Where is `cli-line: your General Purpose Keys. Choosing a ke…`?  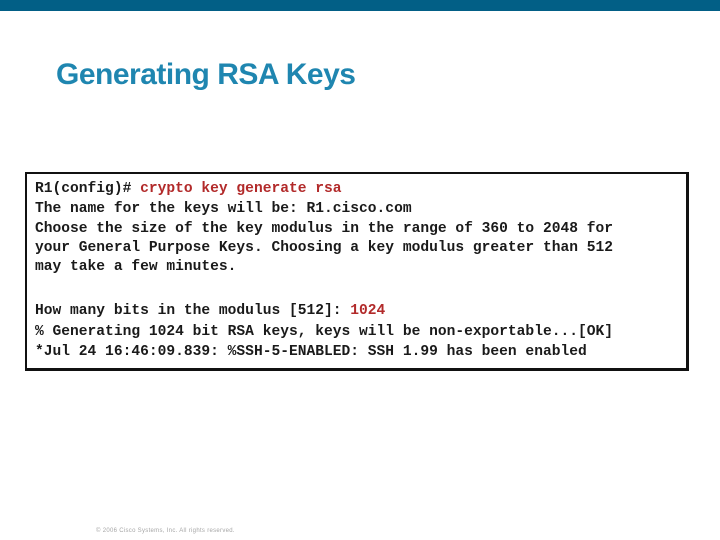 cli-line: your General Purpose Keys. Choosing a ke… is located at coordinates (324, 248).